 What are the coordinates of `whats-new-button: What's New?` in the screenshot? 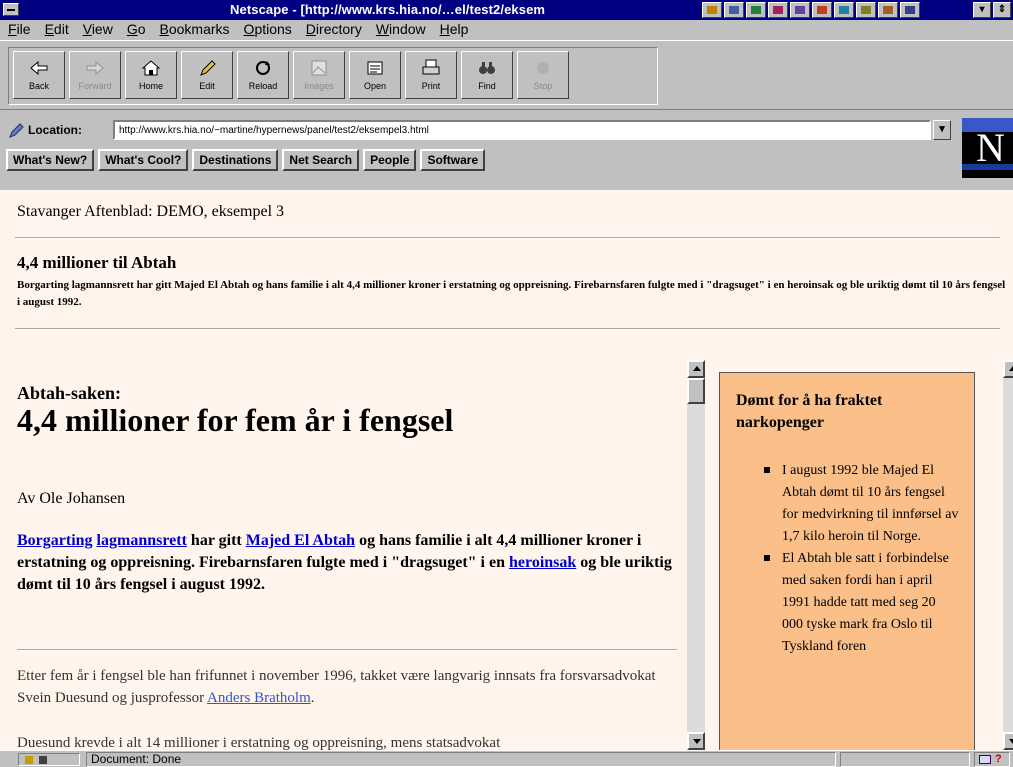 It's located at (50, 160).